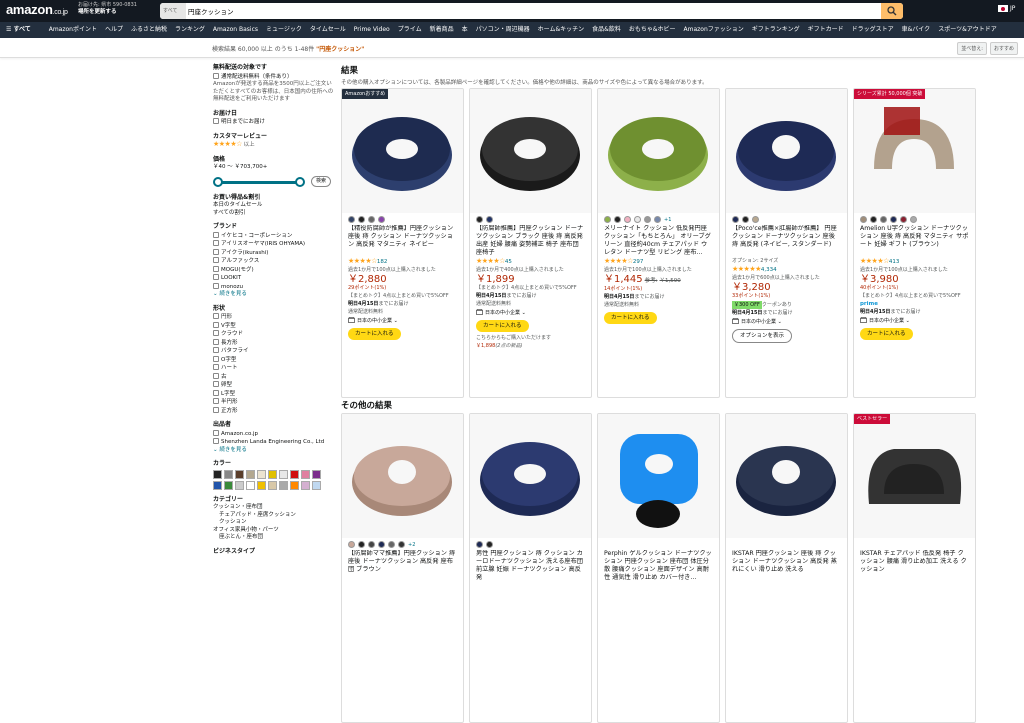 The height and width of the screenshot is (723, 1024). Describe the element at coordinates (274, 377) in the screenshot. I see `shape-checkbox: 古` at that location.